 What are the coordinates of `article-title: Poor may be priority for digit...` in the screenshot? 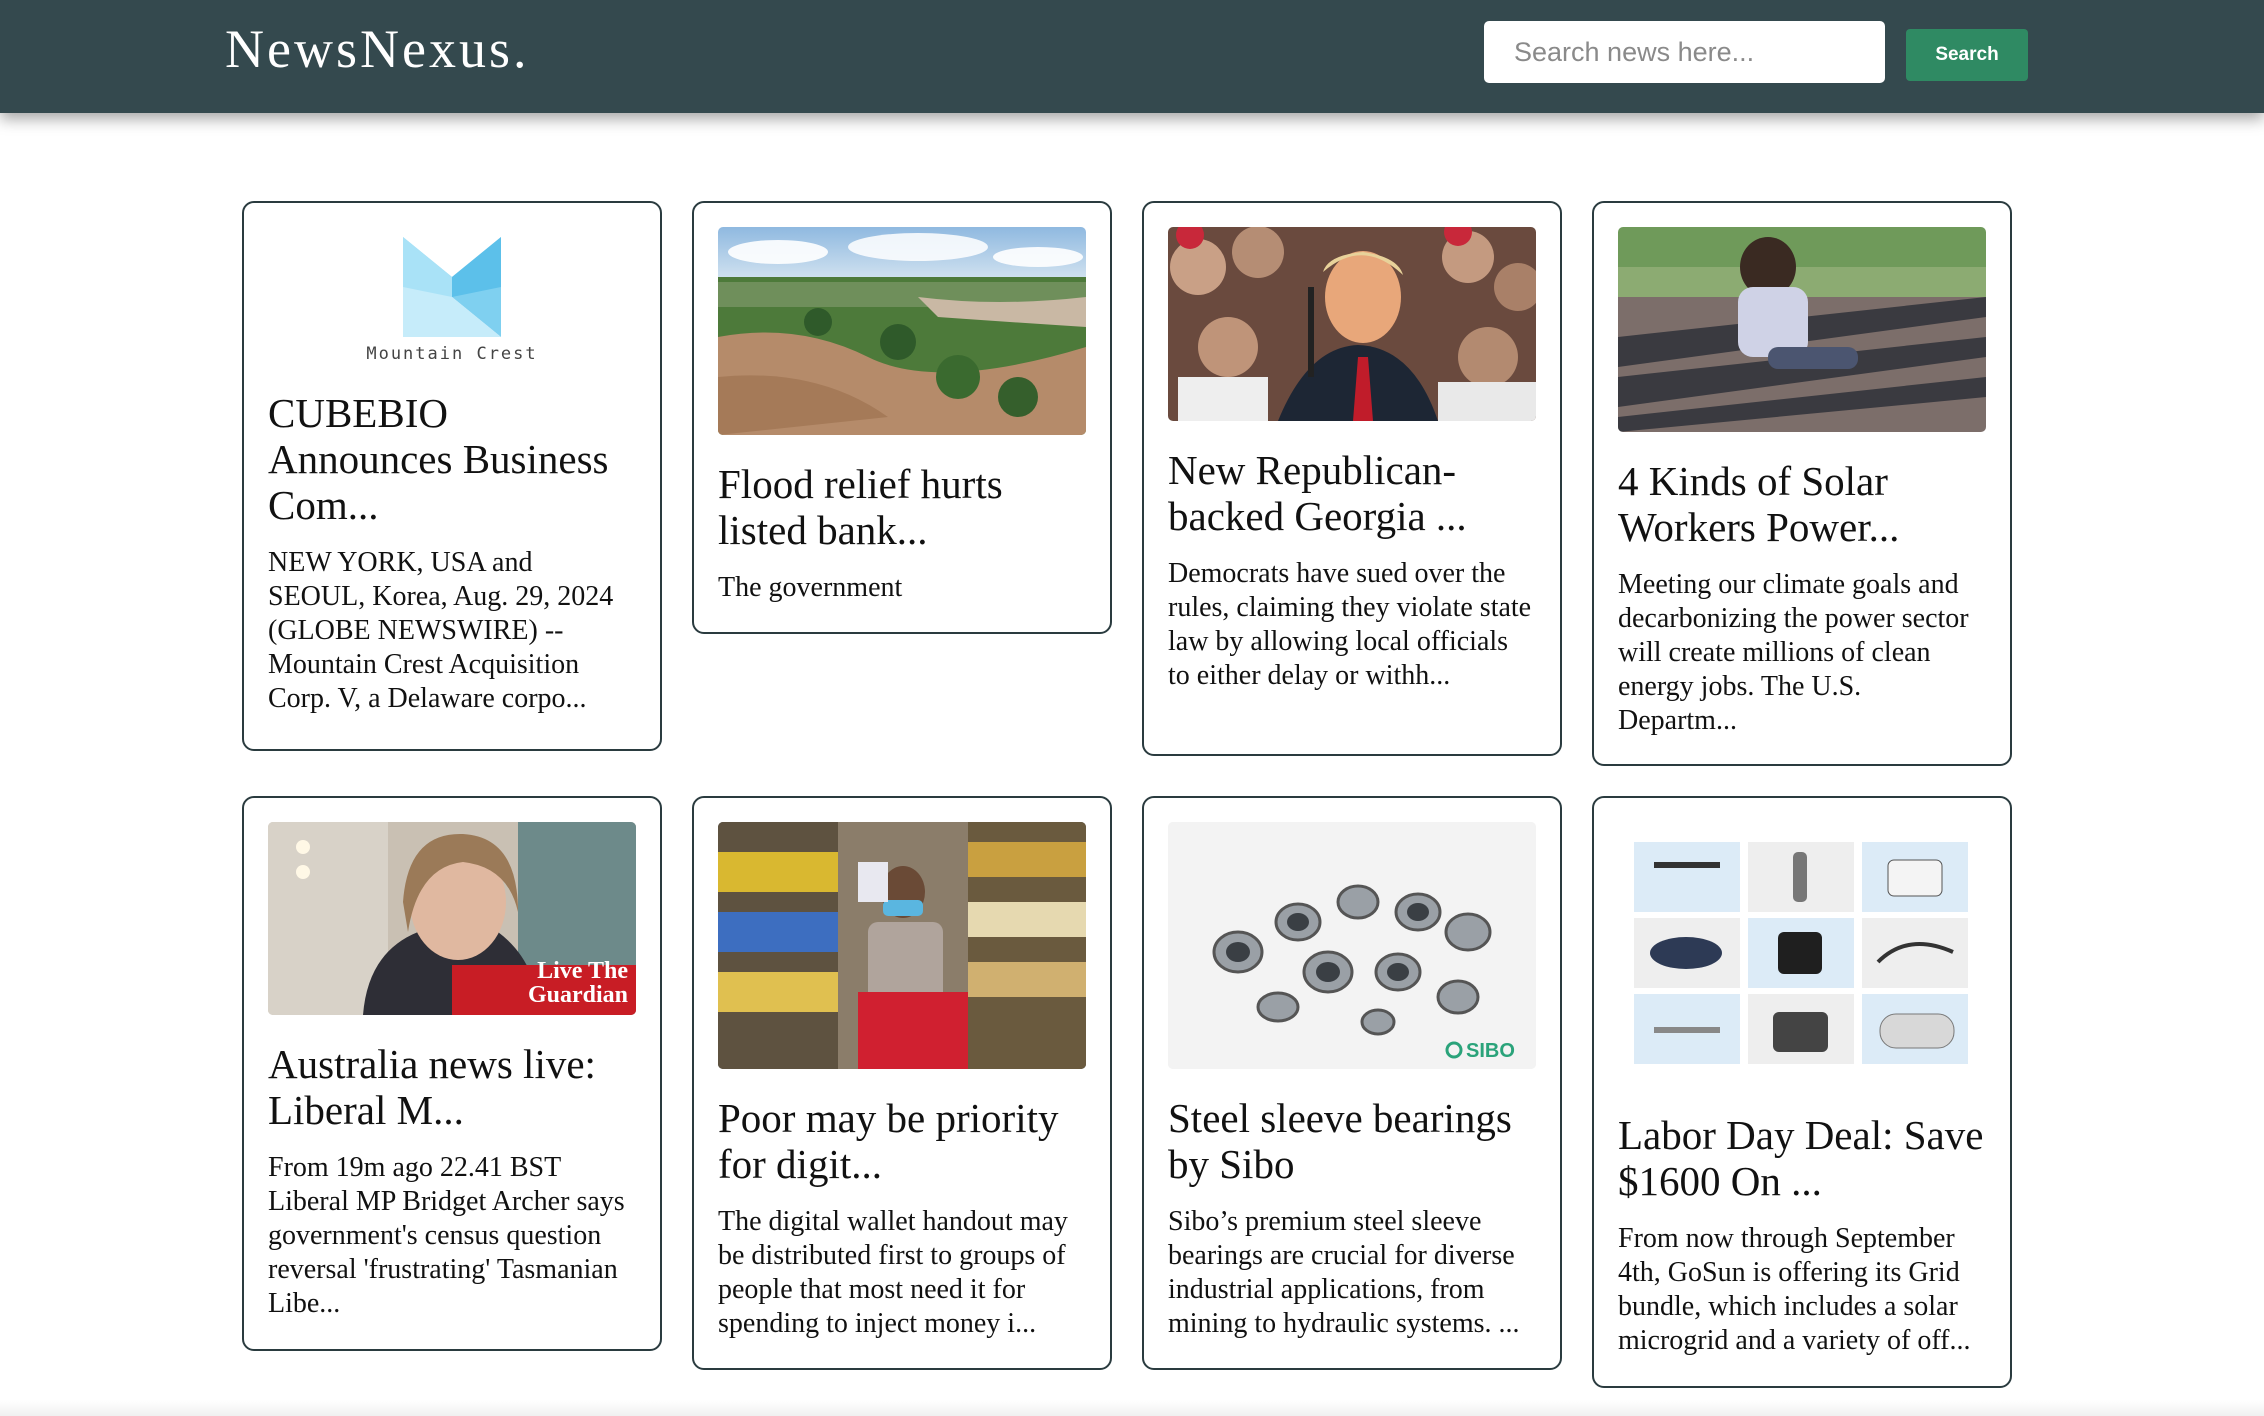 It's located at (902, 1141).